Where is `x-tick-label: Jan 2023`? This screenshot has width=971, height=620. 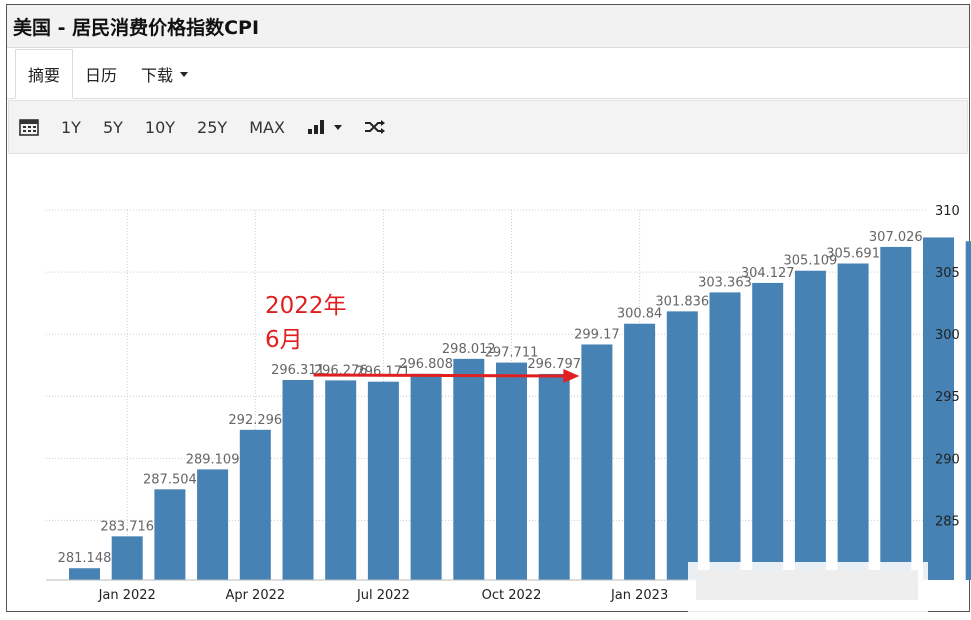 x-tick-label: Jan 2023 is located at coordinates (639, 595).